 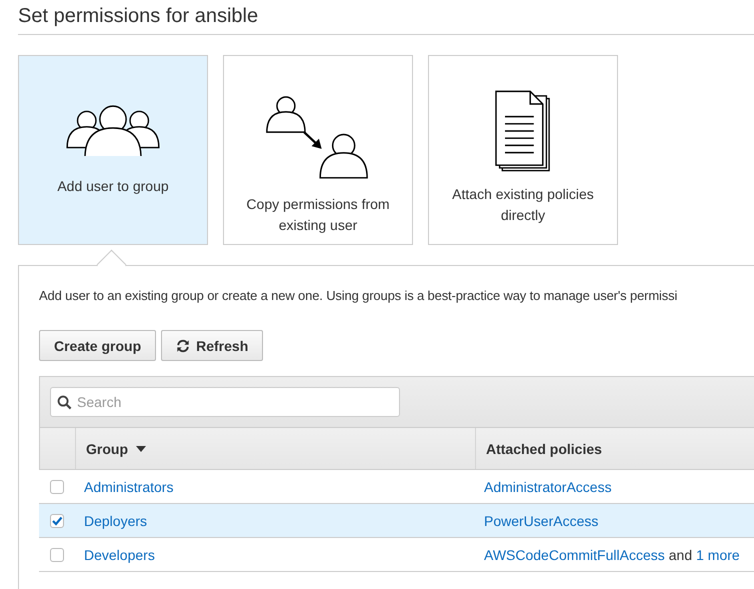 What do you see at coordinates (386, 20) in the screenshot?
I see `page-title: Set permissions for ansible` at bounding box center [386, 20].